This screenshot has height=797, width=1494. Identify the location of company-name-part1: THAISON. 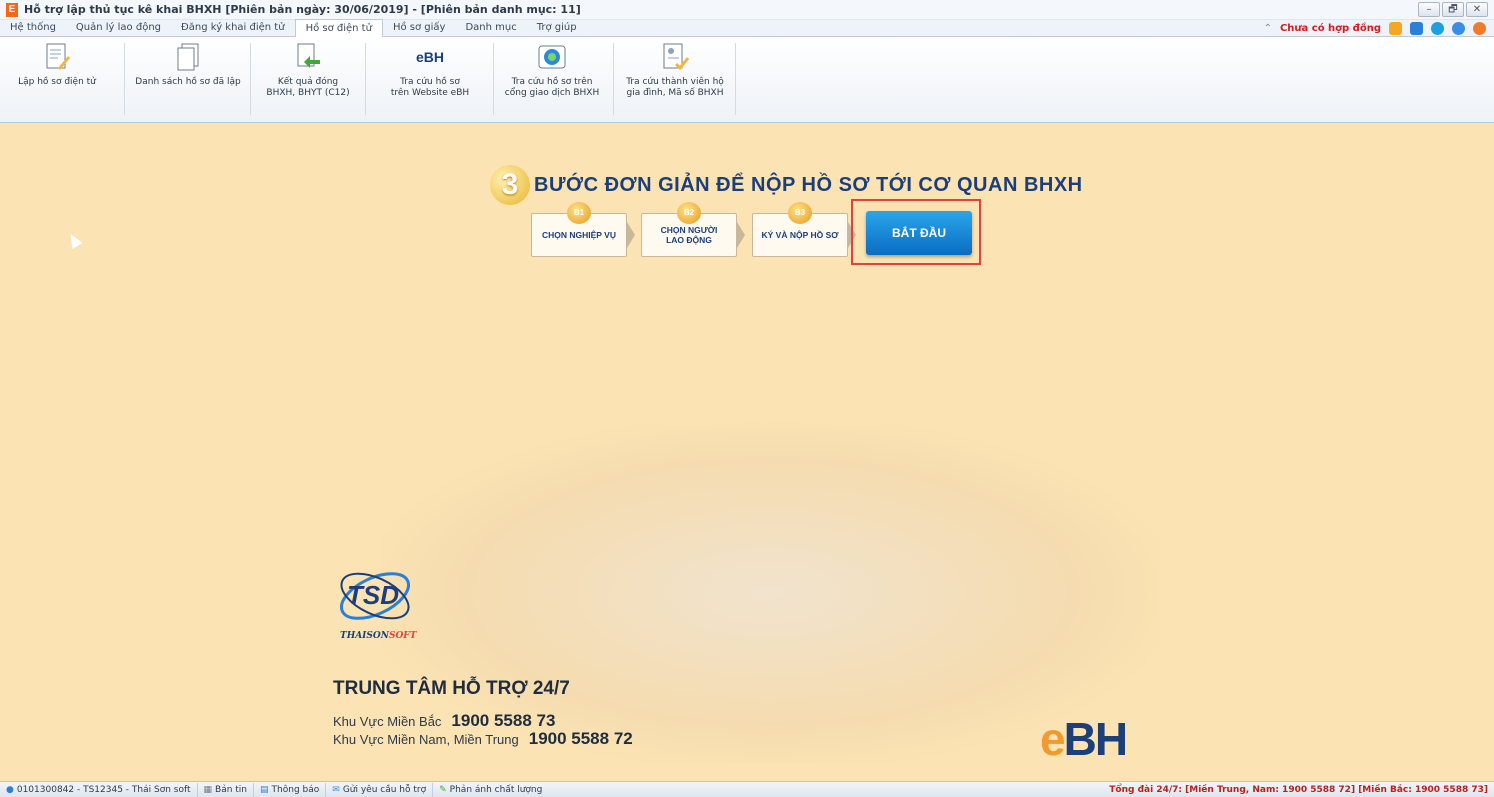
(364, 636).